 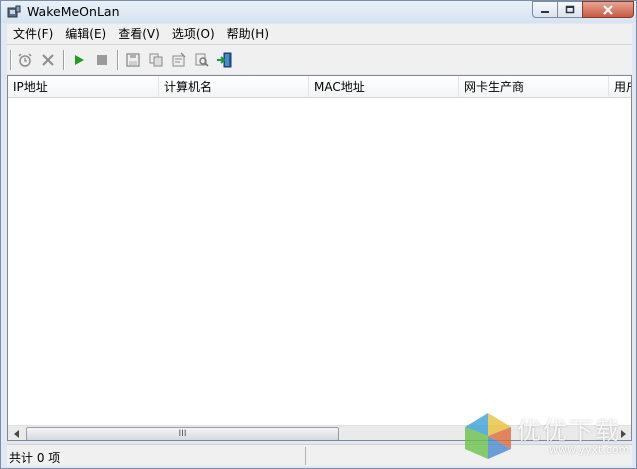 I want to click on scrollbar-grip: III, so click(x=182, y=434).